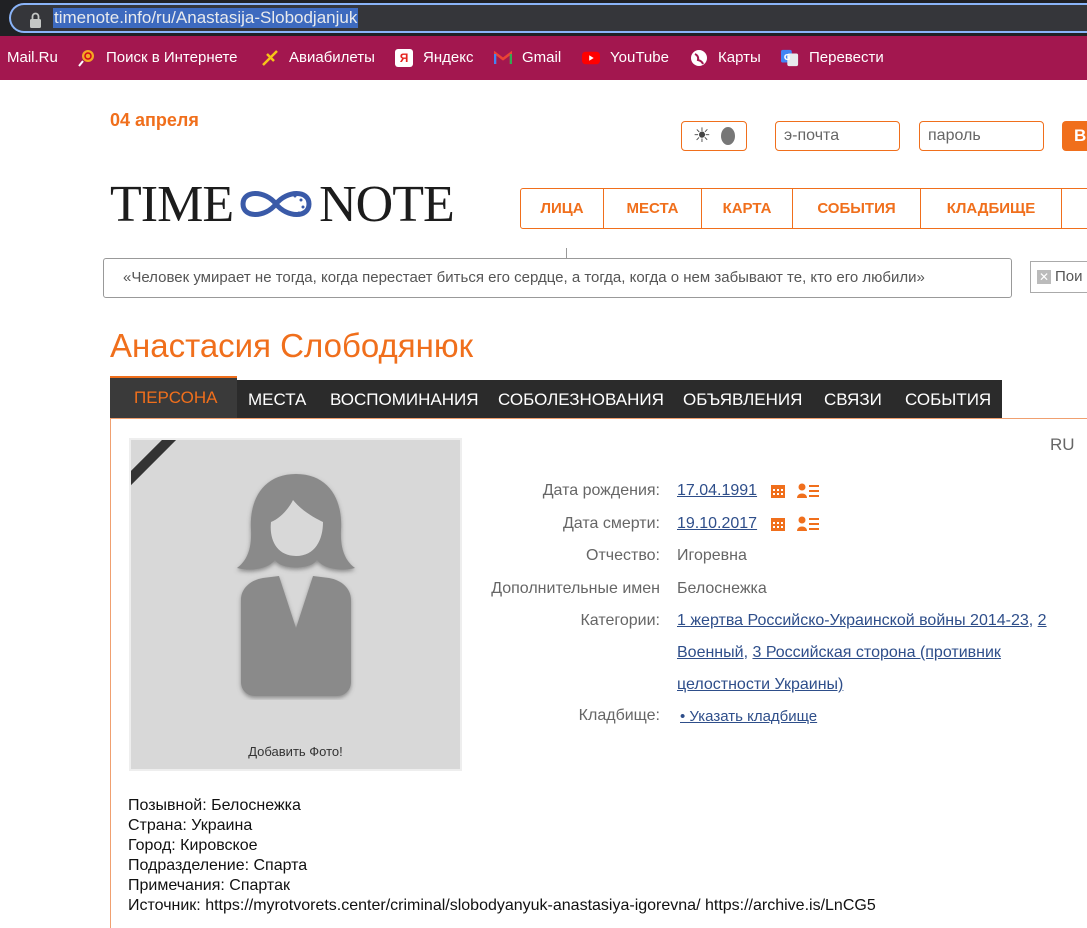 The width and height of the screenshot is (1087, 928). Describe the element at coordinates (87, 58) in the screenshot. I see `lollipop-icon` at that location.